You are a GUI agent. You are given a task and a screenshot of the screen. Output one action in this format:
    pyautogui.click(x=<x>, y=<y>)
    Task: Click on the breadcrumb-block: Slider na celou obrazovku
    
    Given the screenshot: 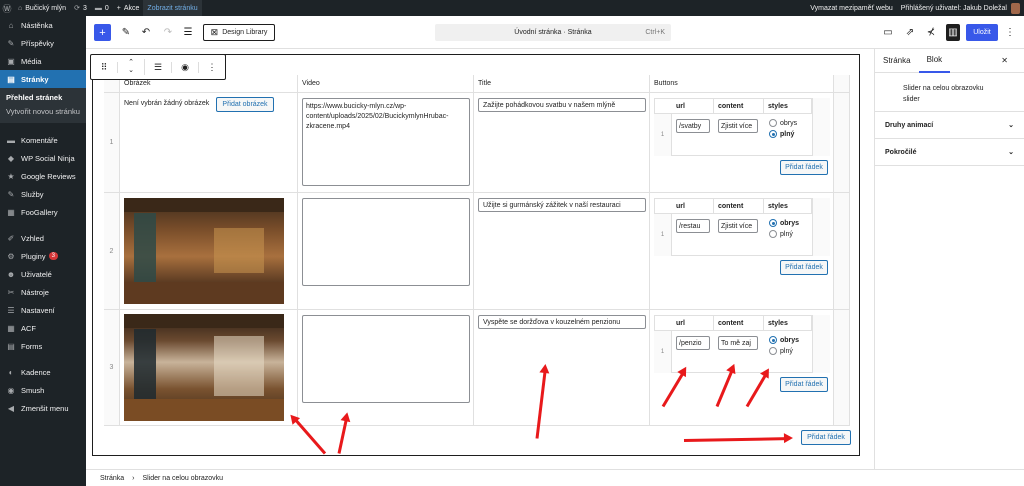 What is the action you would take?
    pyautogui.click(x=182, y=478)
    